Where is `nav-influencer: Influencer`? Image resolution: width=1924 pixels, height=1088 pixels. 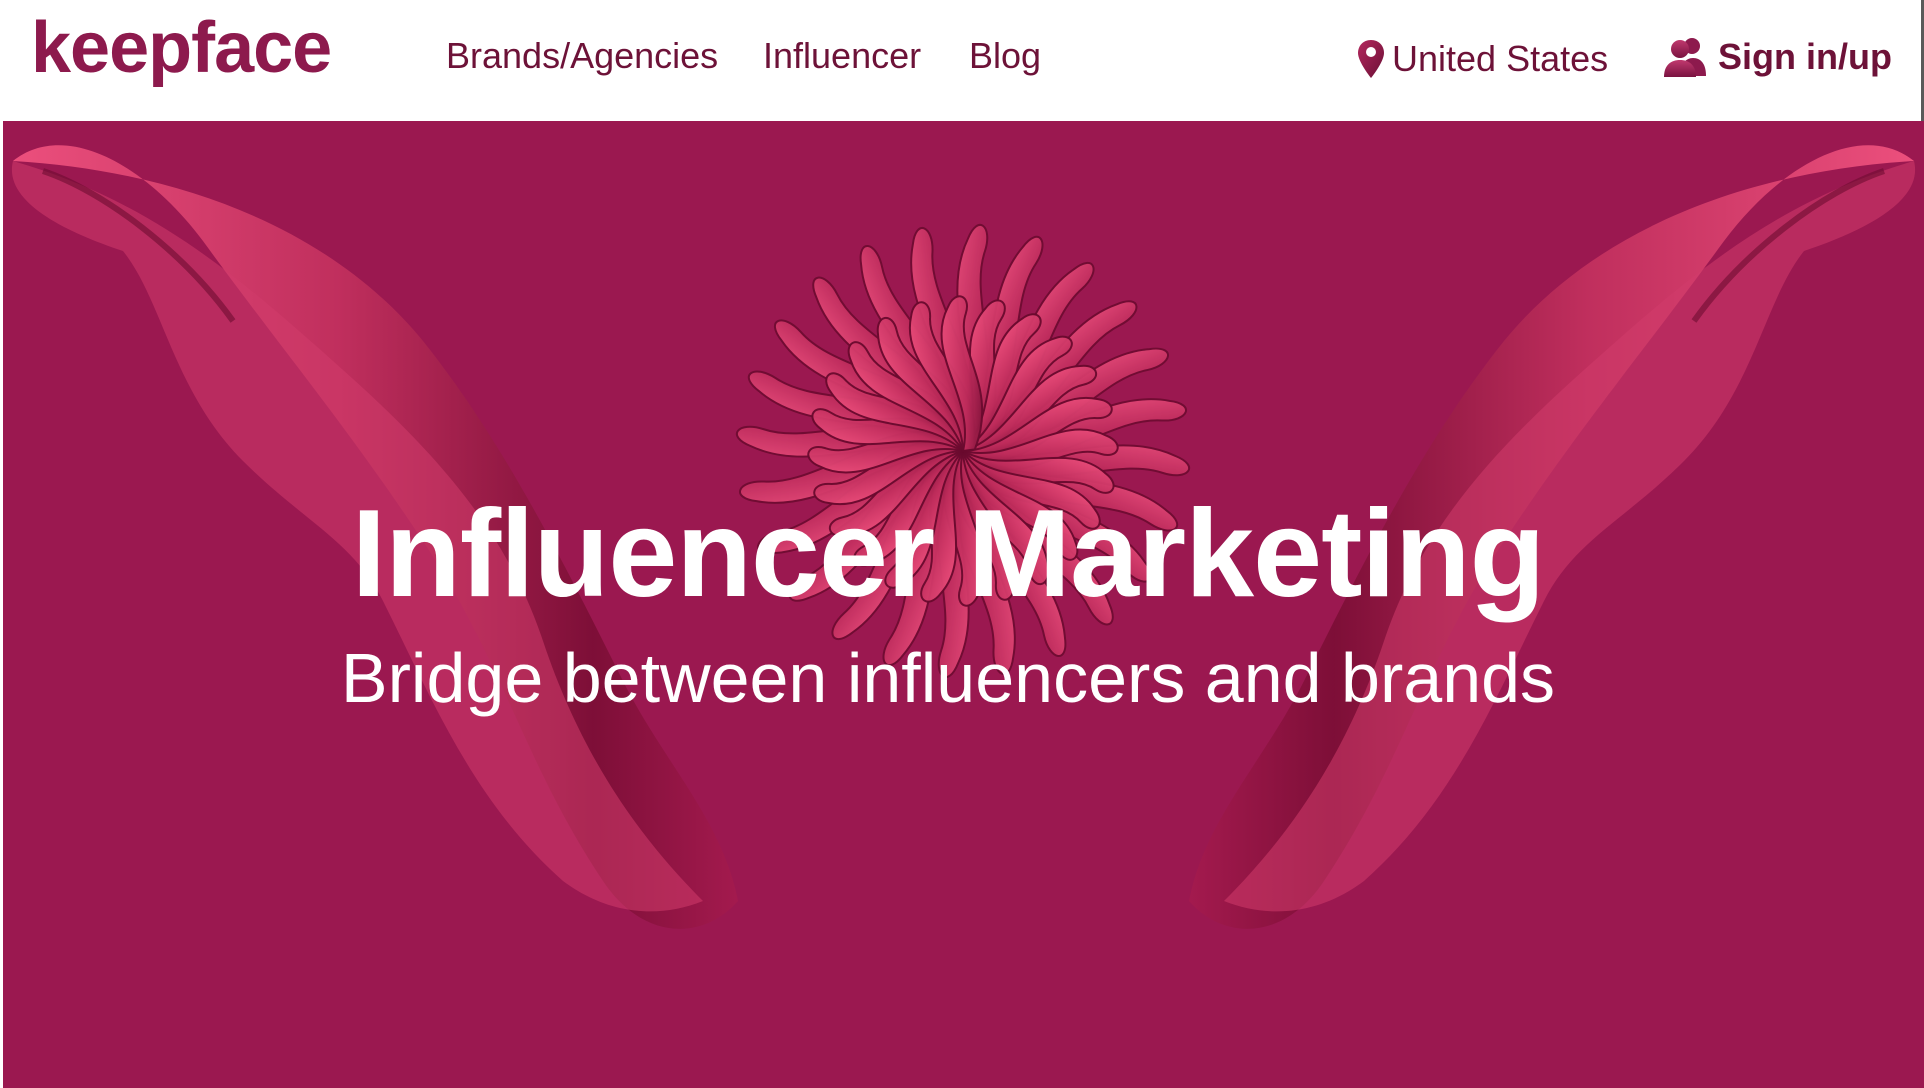 nav-influencer: Influencer is located at coordinates (842, 56).